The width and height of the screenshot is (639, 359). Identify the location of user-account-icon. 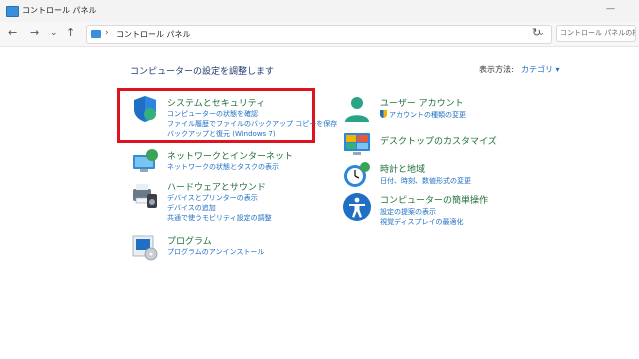
(357, 109).